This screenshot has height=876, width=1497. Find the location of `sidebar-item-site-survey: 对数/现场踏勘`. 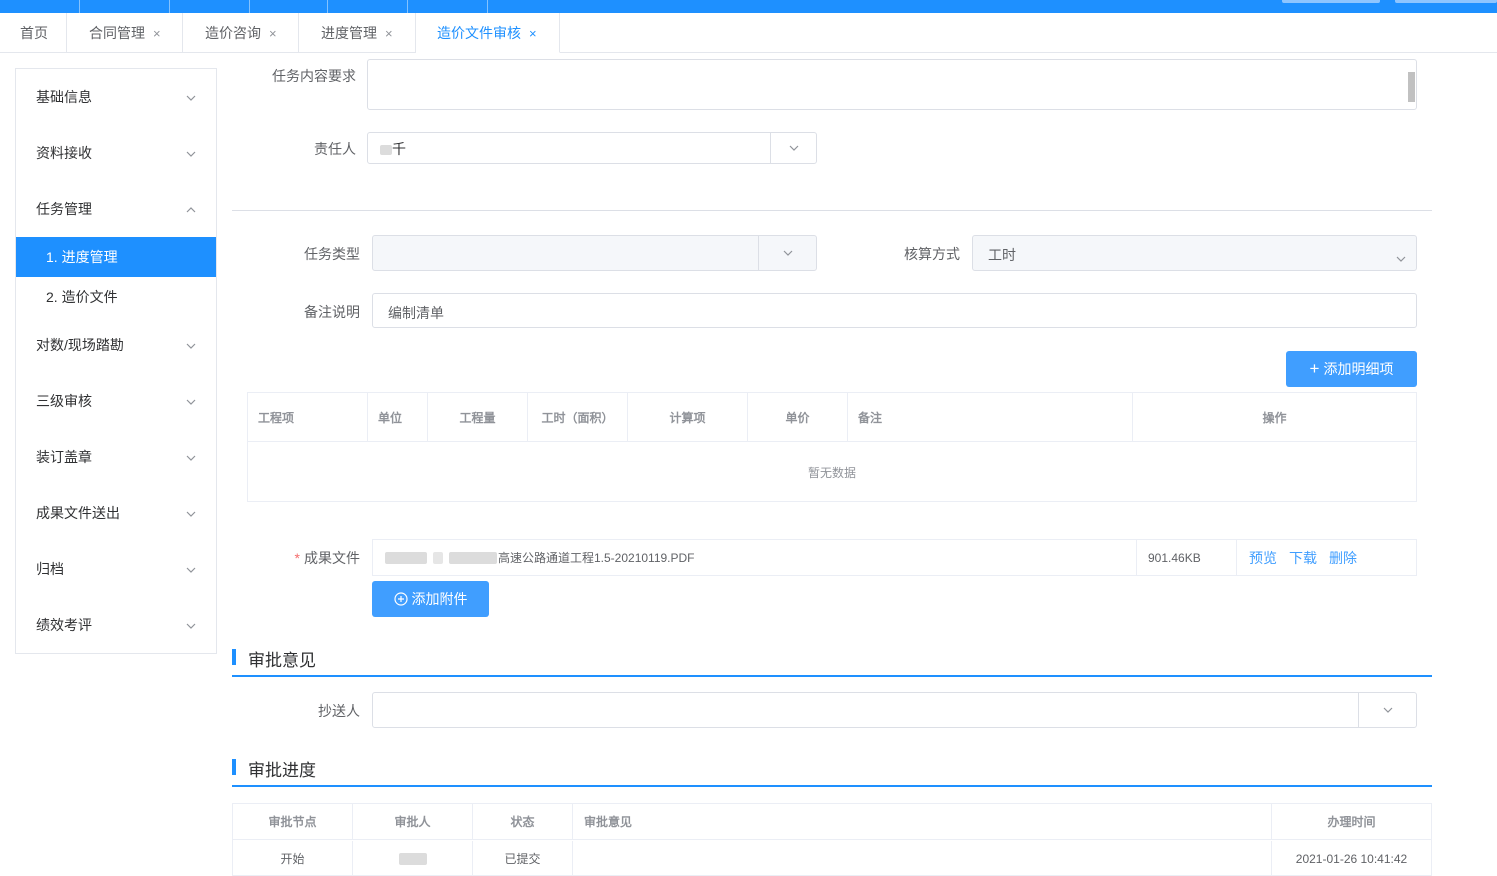

sidebar-item-site-survey: 对数/现场踏勘 is located at coordinates (116, 345).